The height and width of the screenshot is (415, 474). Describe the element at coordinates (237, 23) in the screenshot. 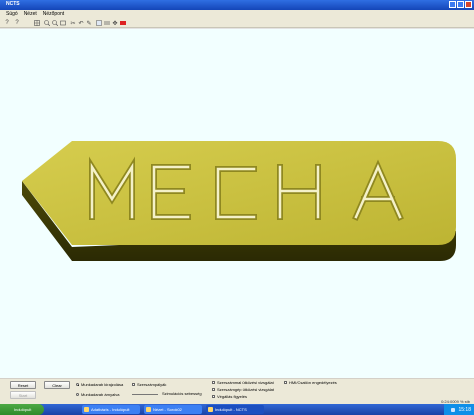

I see `toolbar: ? ? ✂ ↶ ✎ ✥` at that location.